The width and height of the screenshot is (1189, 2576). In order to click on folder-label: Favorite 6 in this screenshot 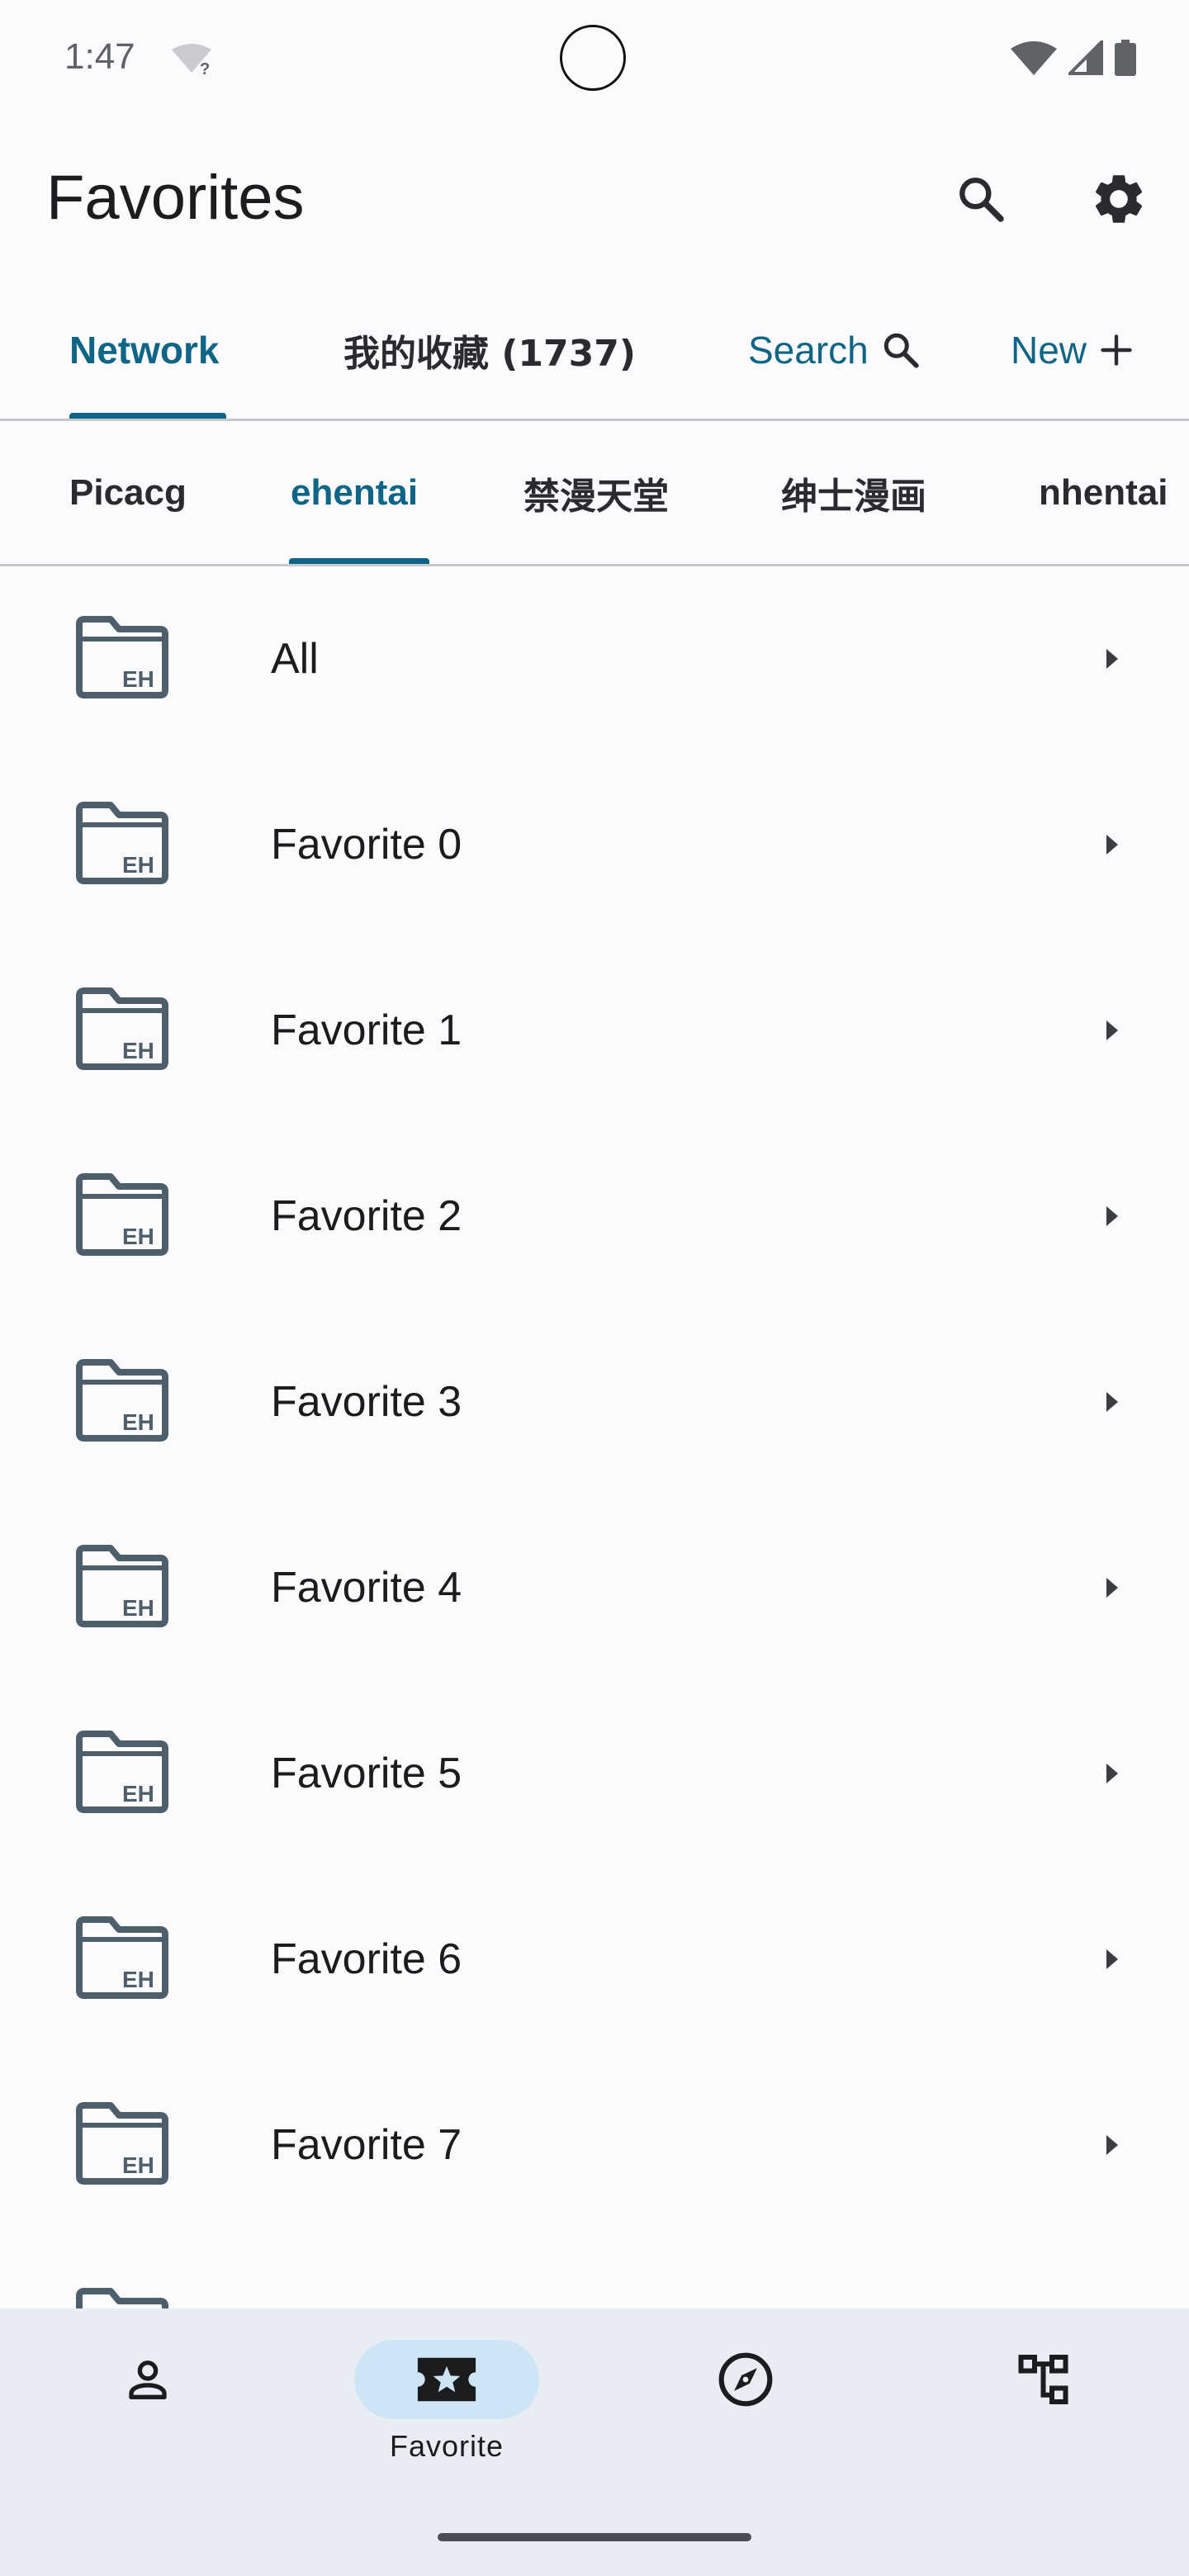, I will do `click(366, 1959)`.